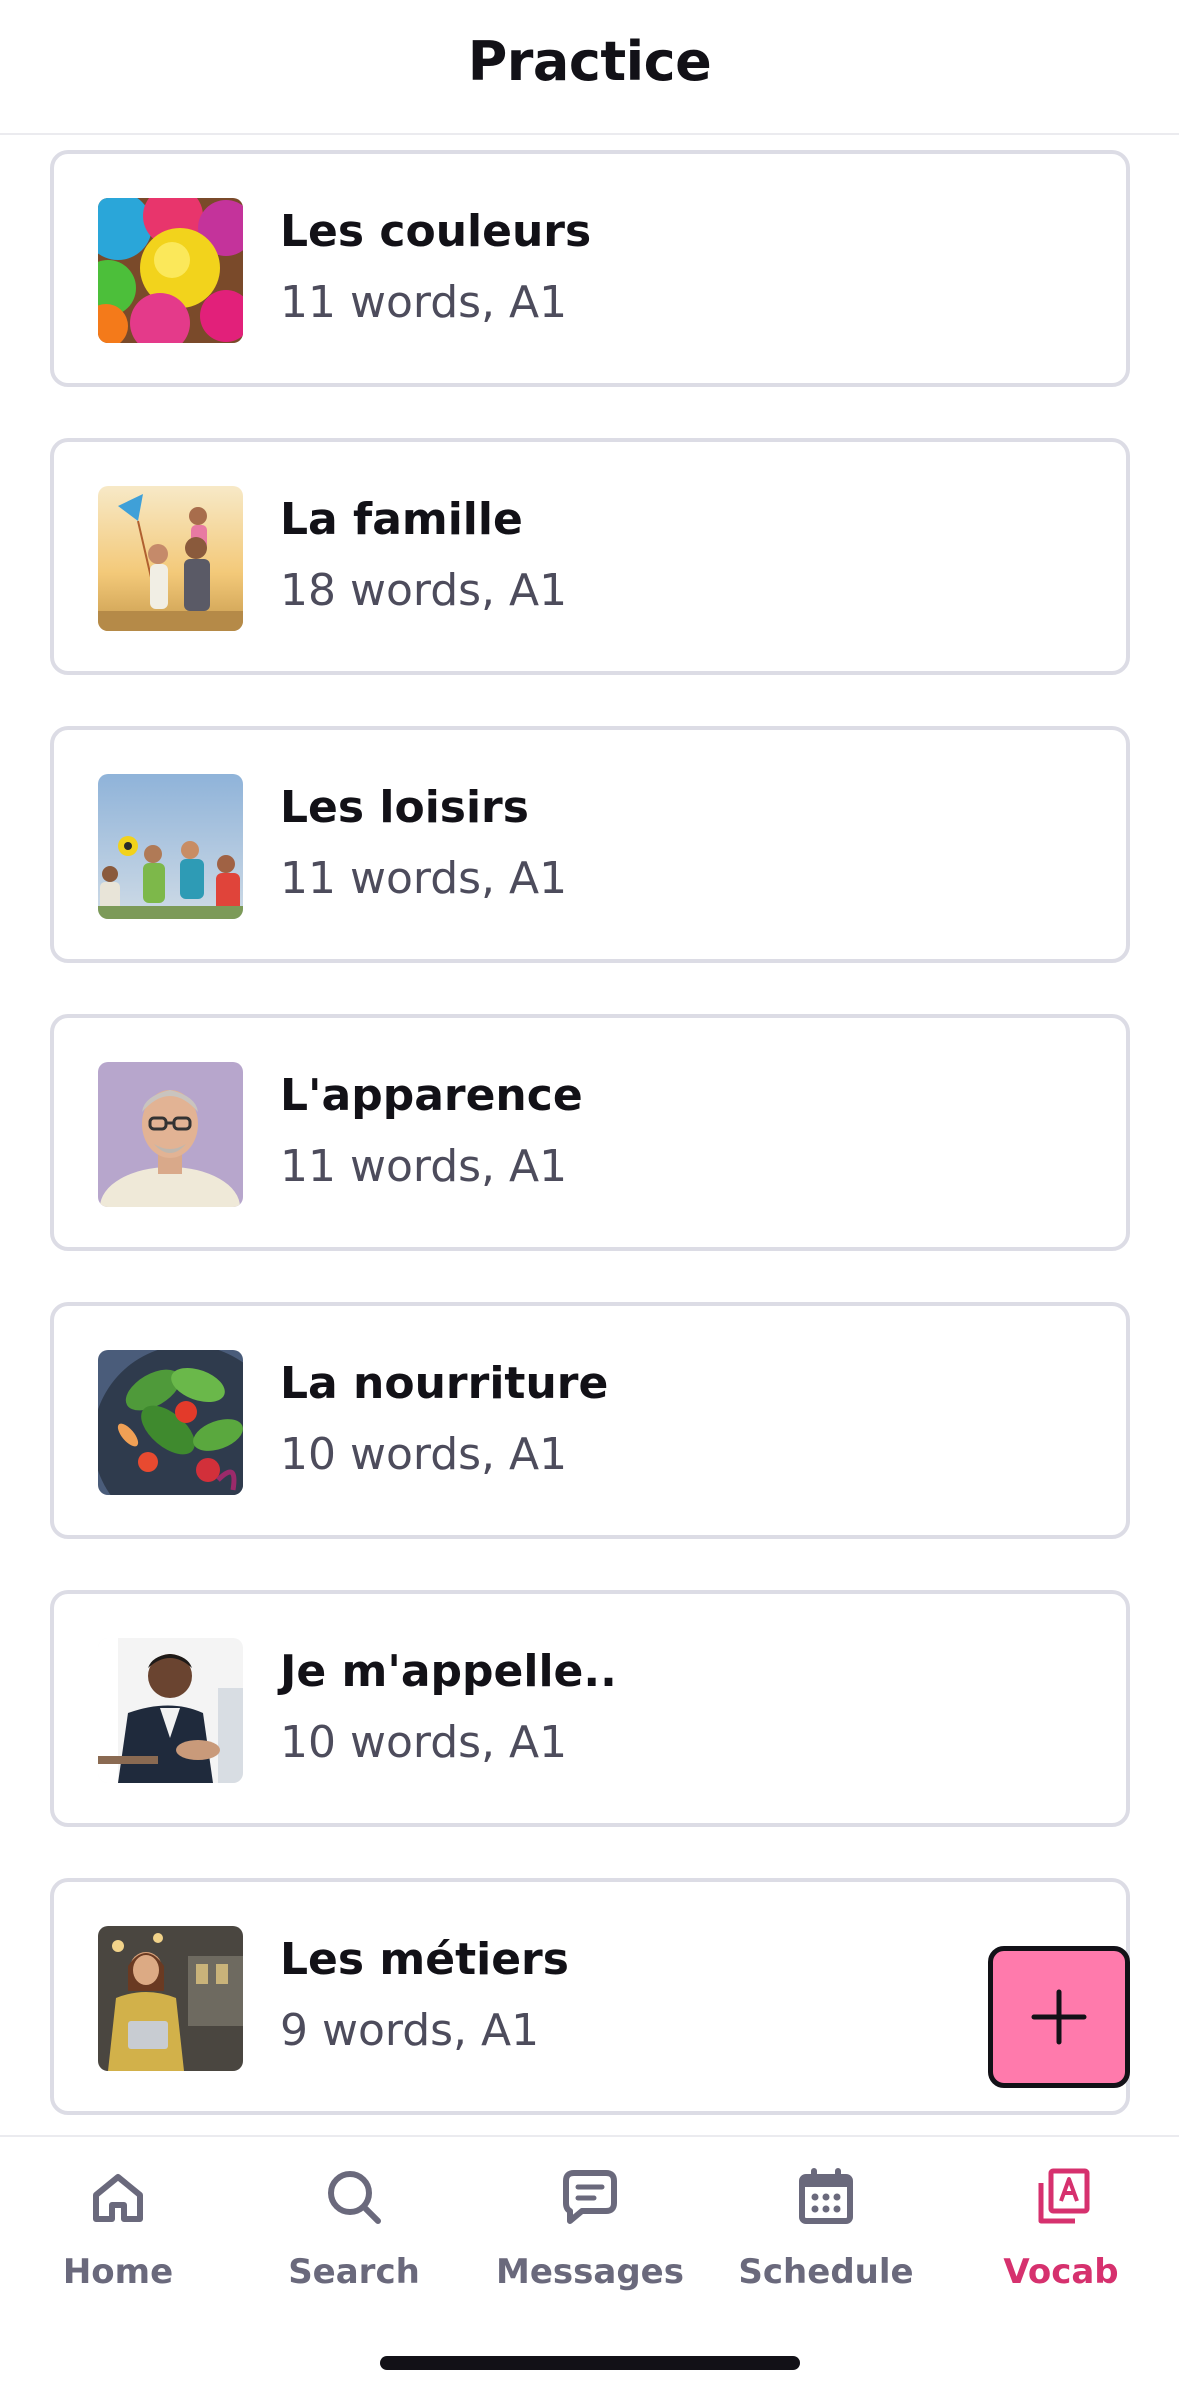  What do you see at coordinates (401, 519) in the screenshot?
I see `deck-title: La famille` at bounding box center [401, 519].